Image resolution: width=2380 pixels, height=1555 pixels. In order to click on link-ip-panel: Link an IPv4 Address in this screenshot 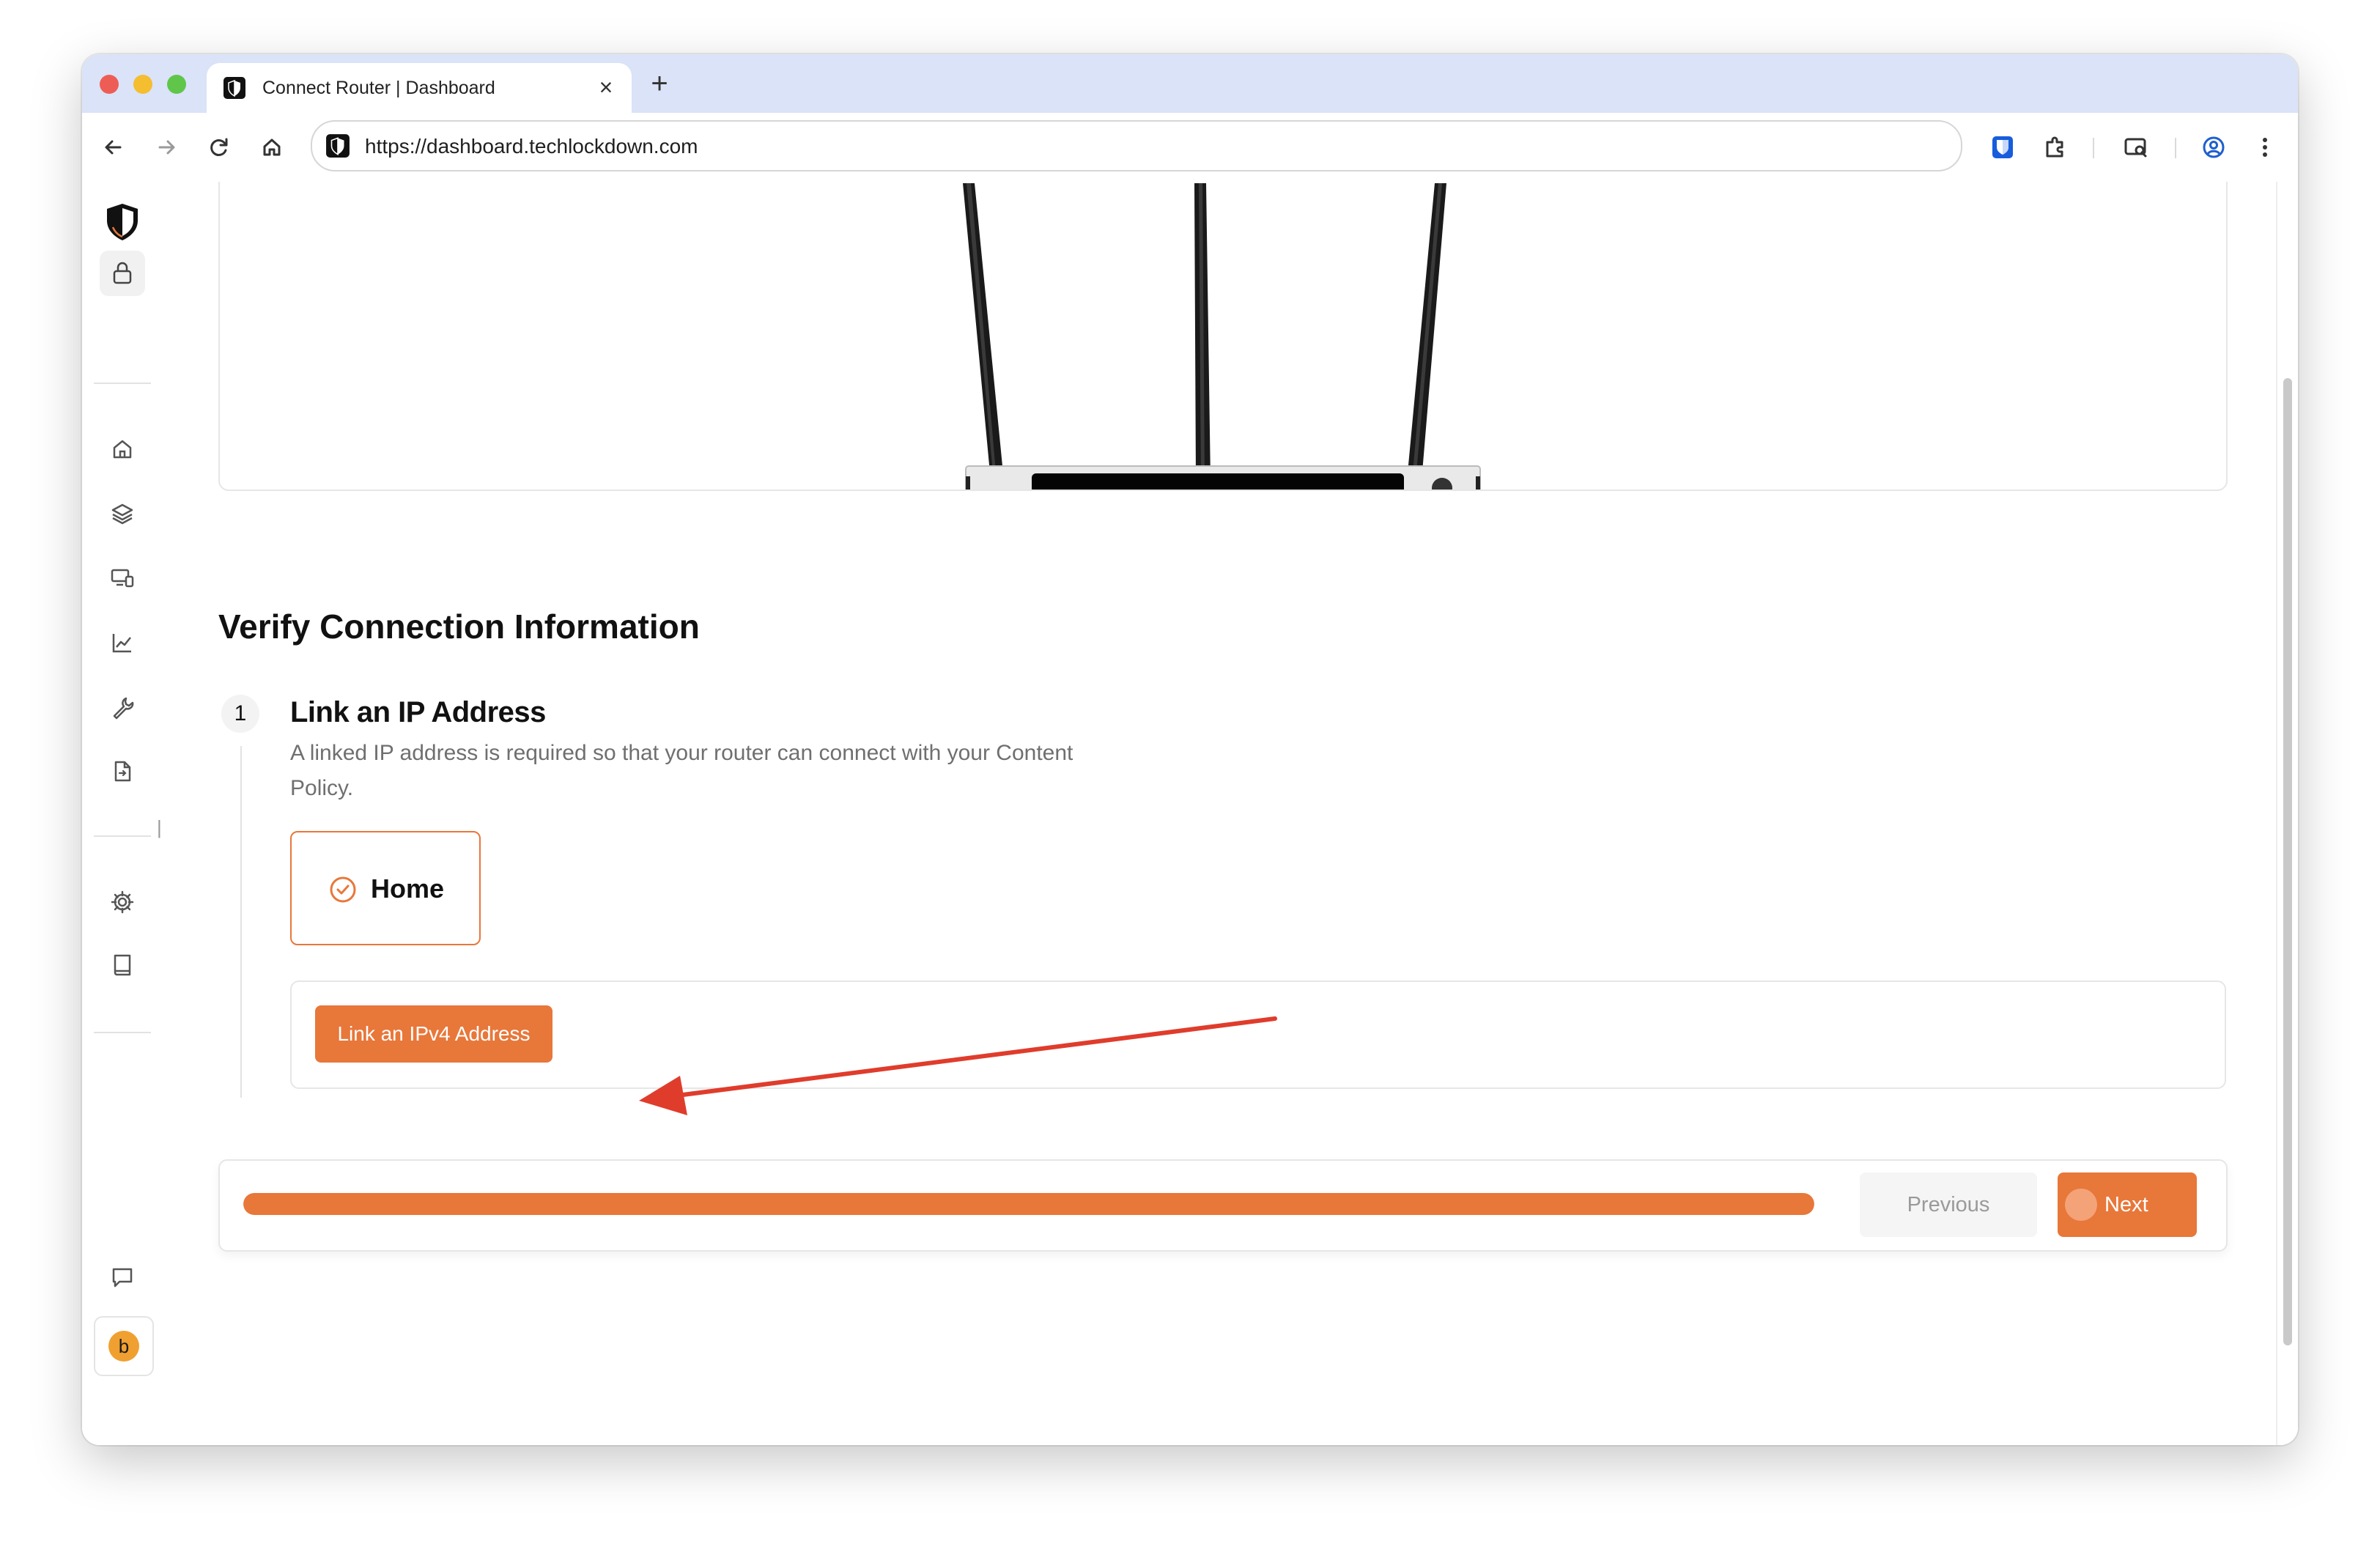, I will do `click(1258, 1035)`.